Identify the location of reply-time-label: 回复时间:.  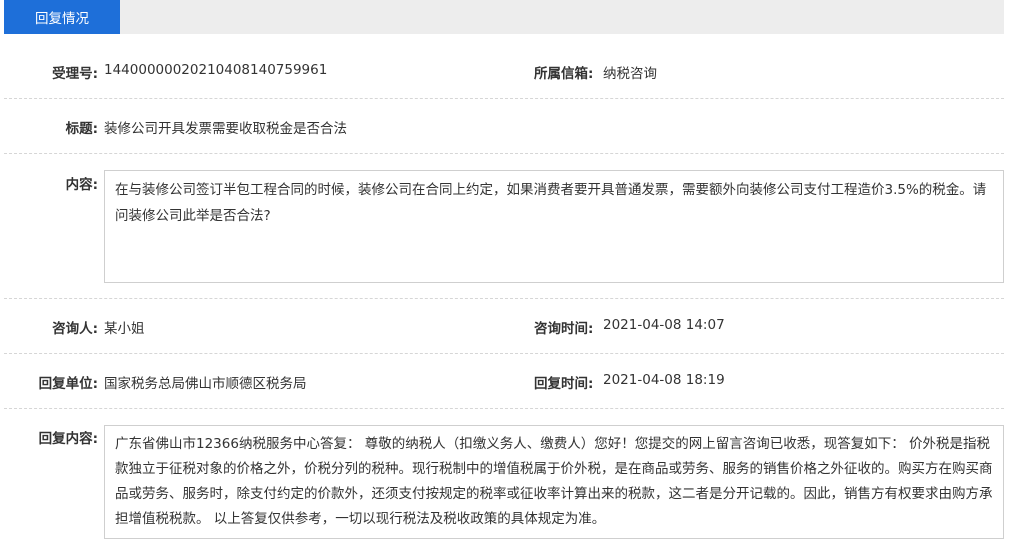
(564, 384).